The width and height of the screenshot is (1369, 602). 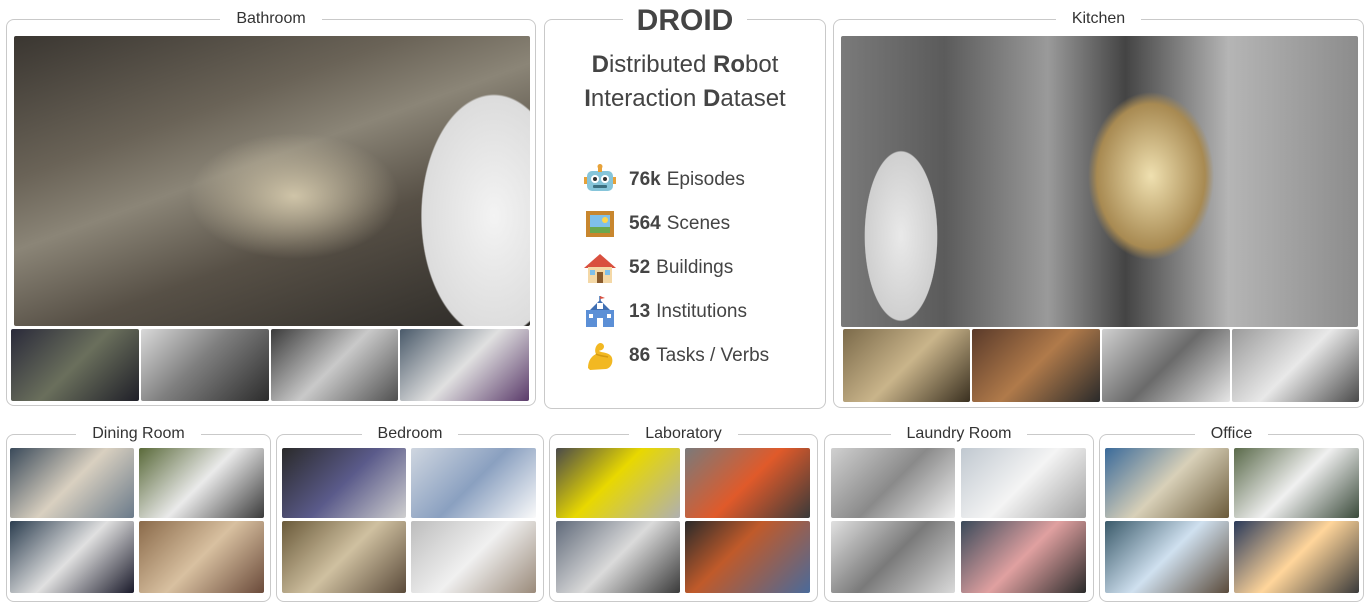 What do you see at coordinates (762, 64) in the screenshot?
I see `subtitle-segment: bot` at bounding box center [762, 64].